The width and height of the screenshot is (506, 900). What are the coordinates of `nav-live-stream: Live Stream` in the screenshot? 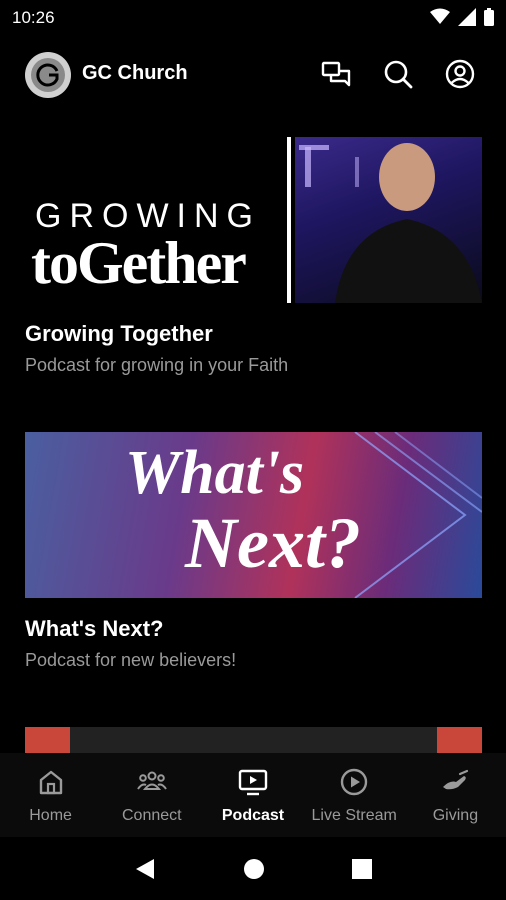 It's located at (354, 795).